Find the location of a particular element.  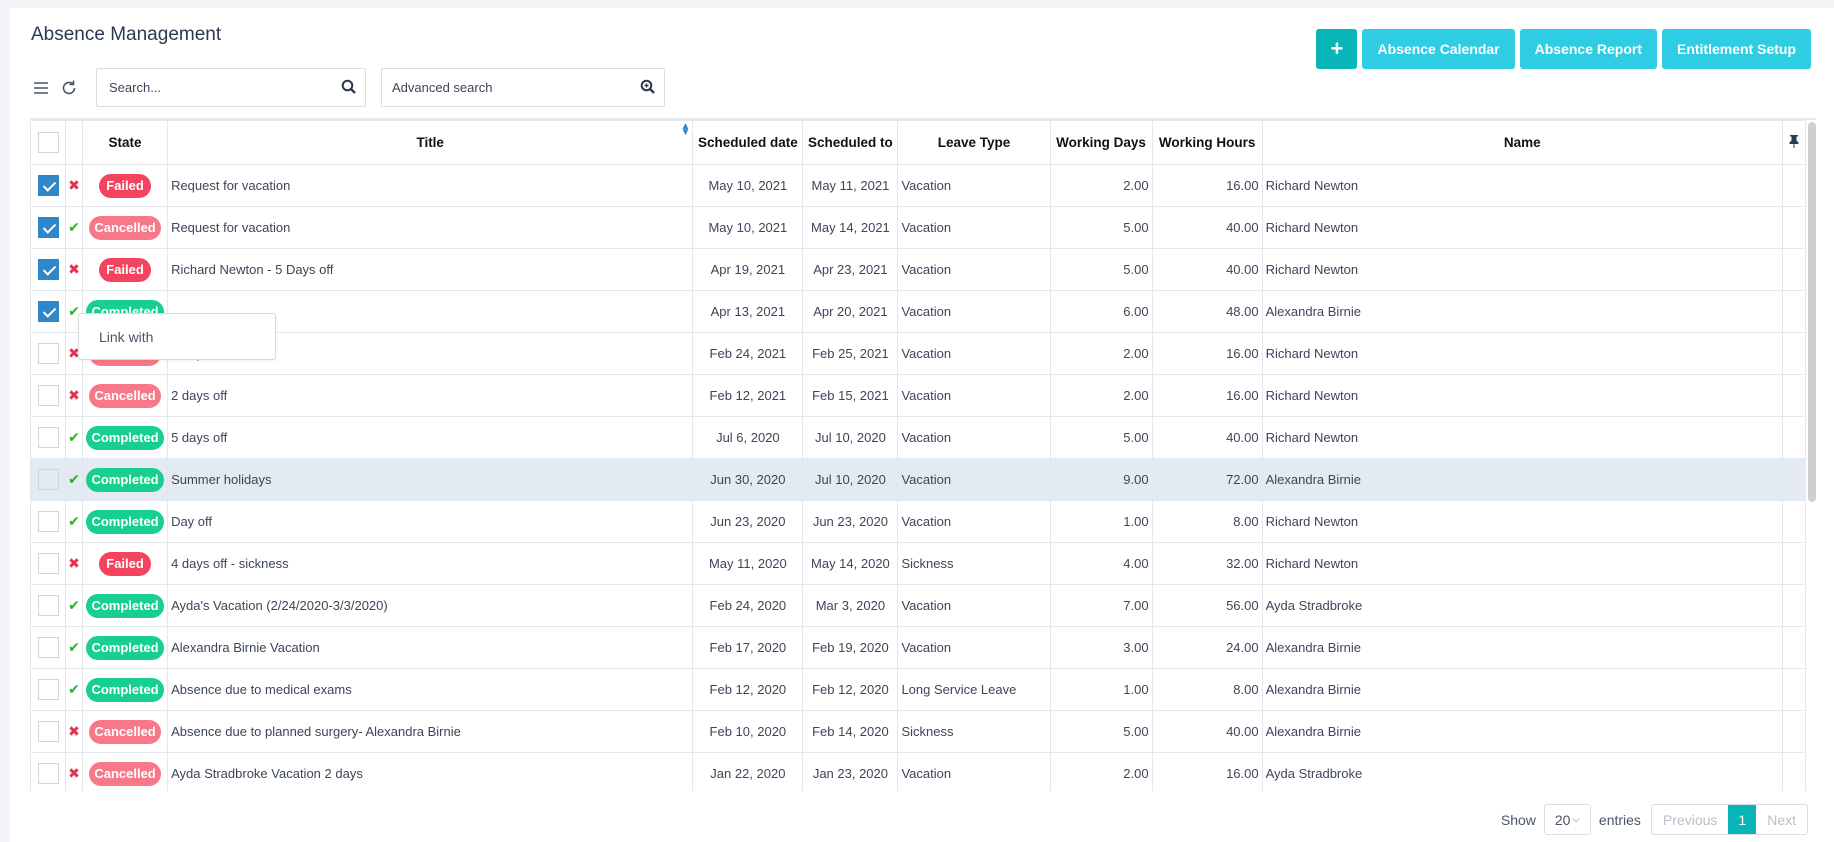

page-1-button: 1 is located at coordinates (1742, 819).